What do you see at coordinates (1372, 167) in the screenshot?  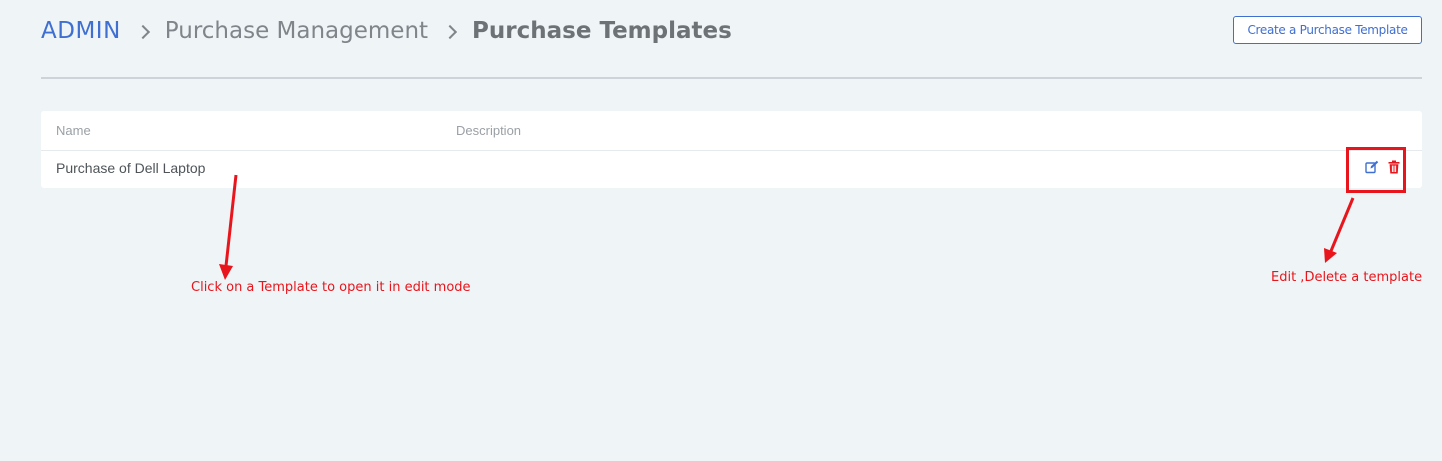 I see `edit-icon` at bounding box center [1372, 167].